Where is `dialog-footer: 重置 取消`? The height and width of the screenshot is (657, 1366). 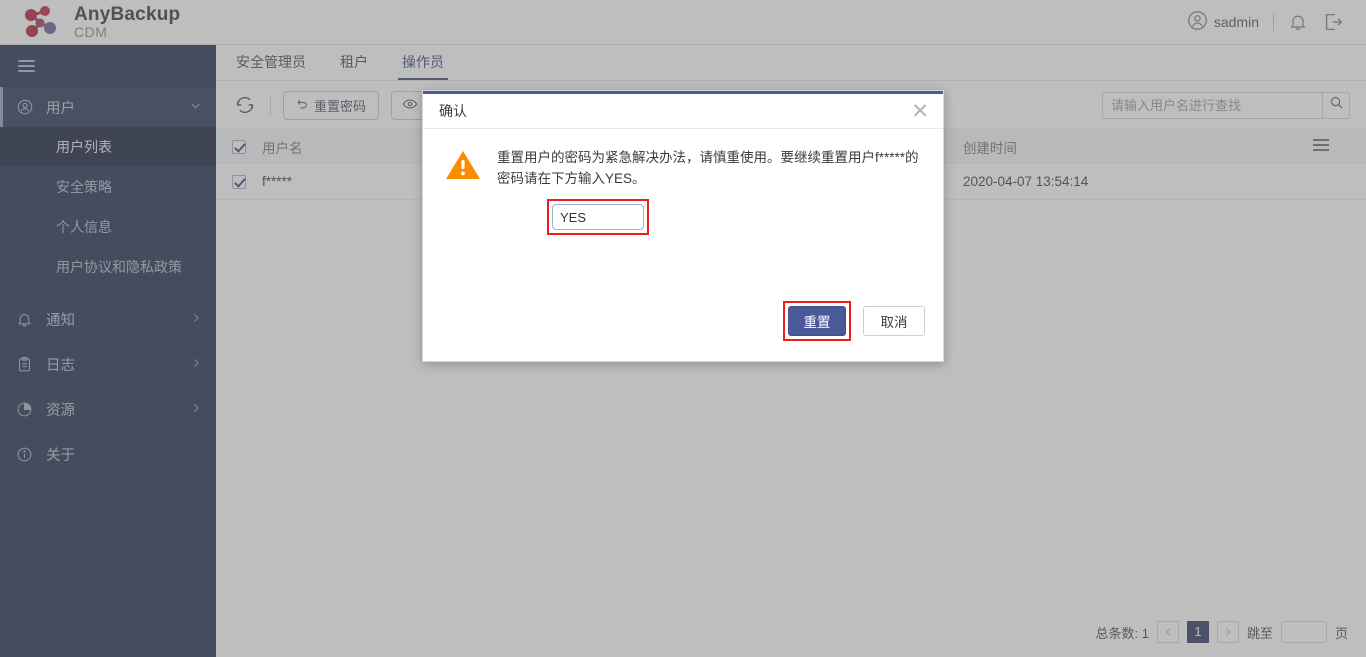
dialog-footer: 重置 取消 is located at coordinates (854, 321).